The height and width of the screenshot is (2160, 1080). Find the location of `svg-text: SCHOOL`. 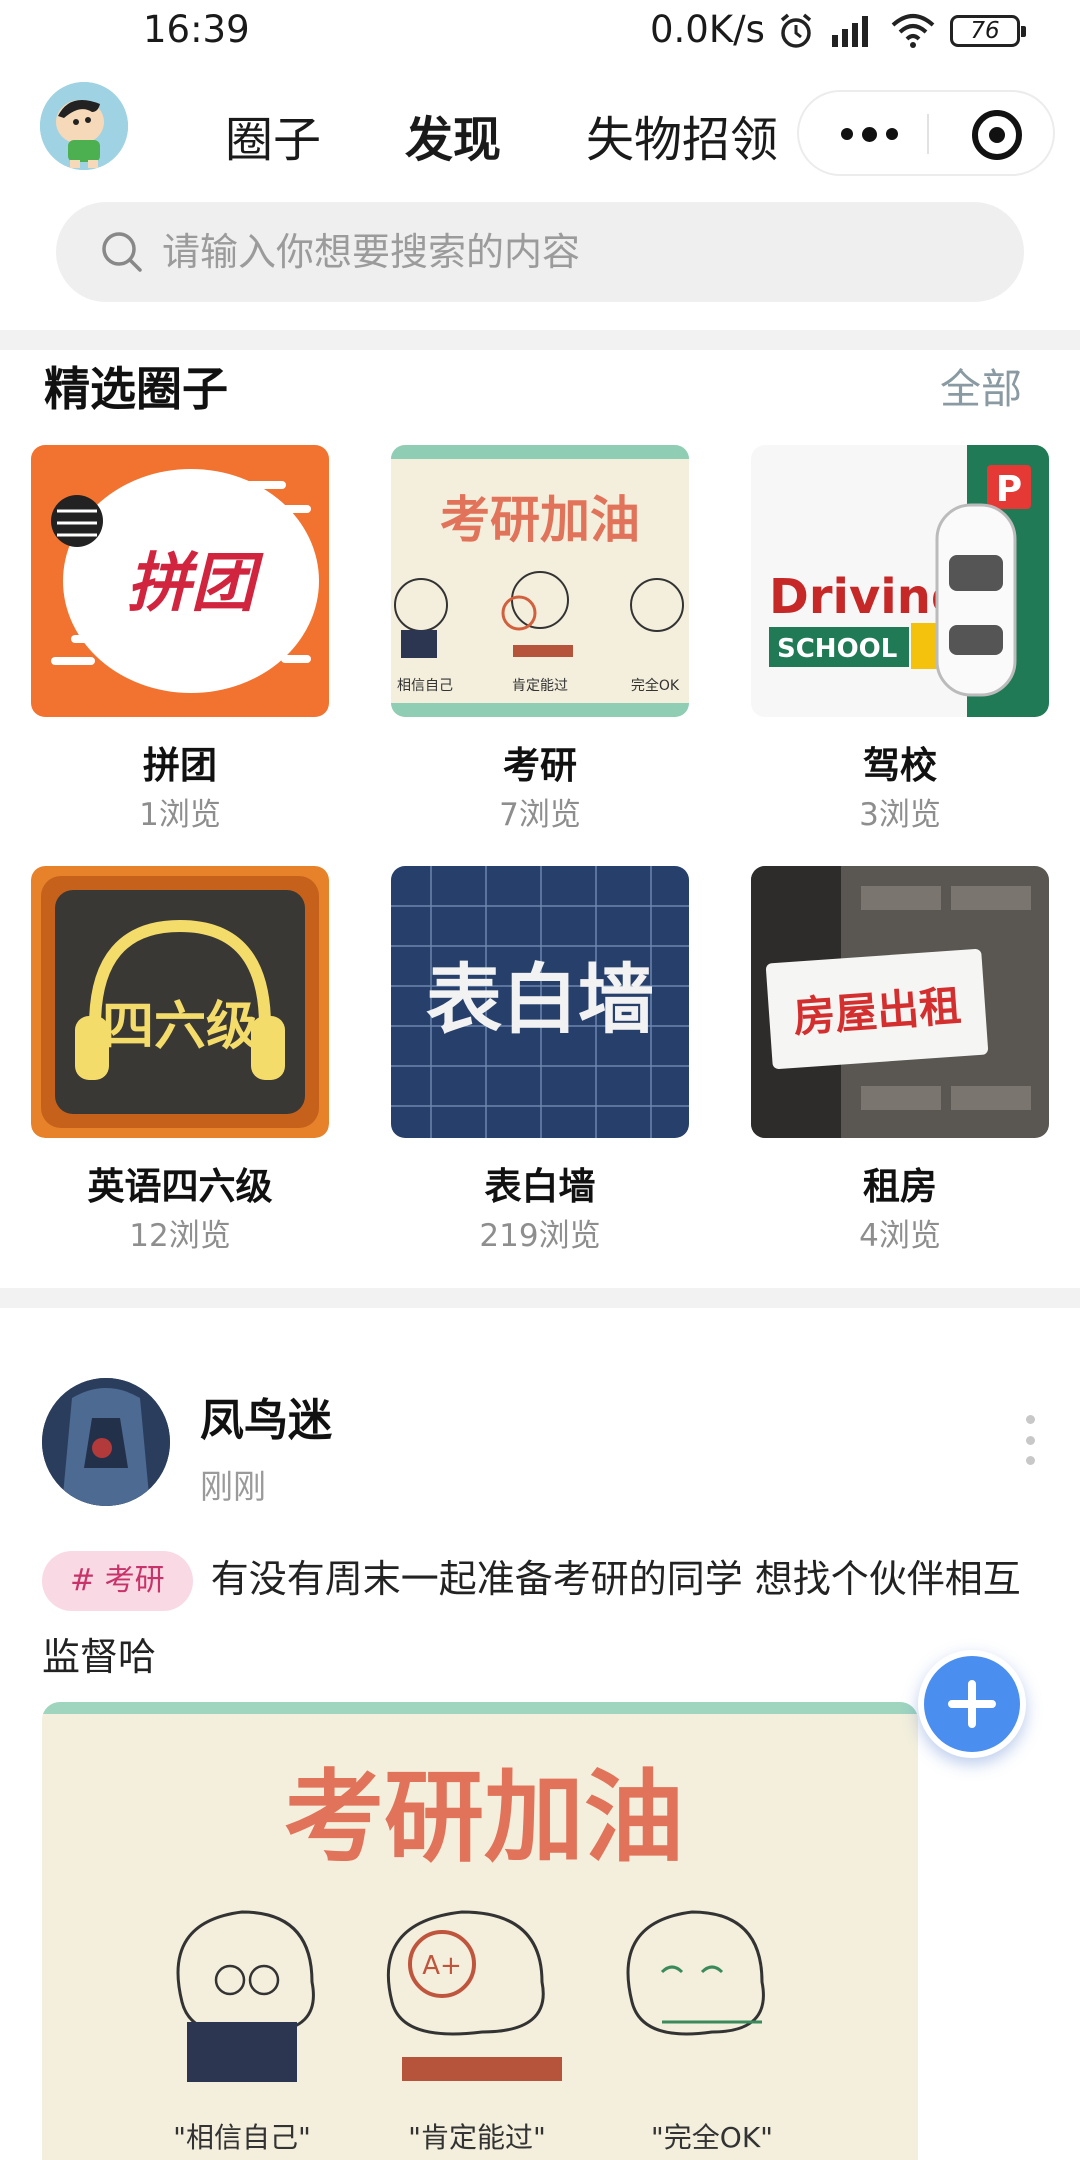

svg-text: SCHOOL is located at coordinates (837, 649).